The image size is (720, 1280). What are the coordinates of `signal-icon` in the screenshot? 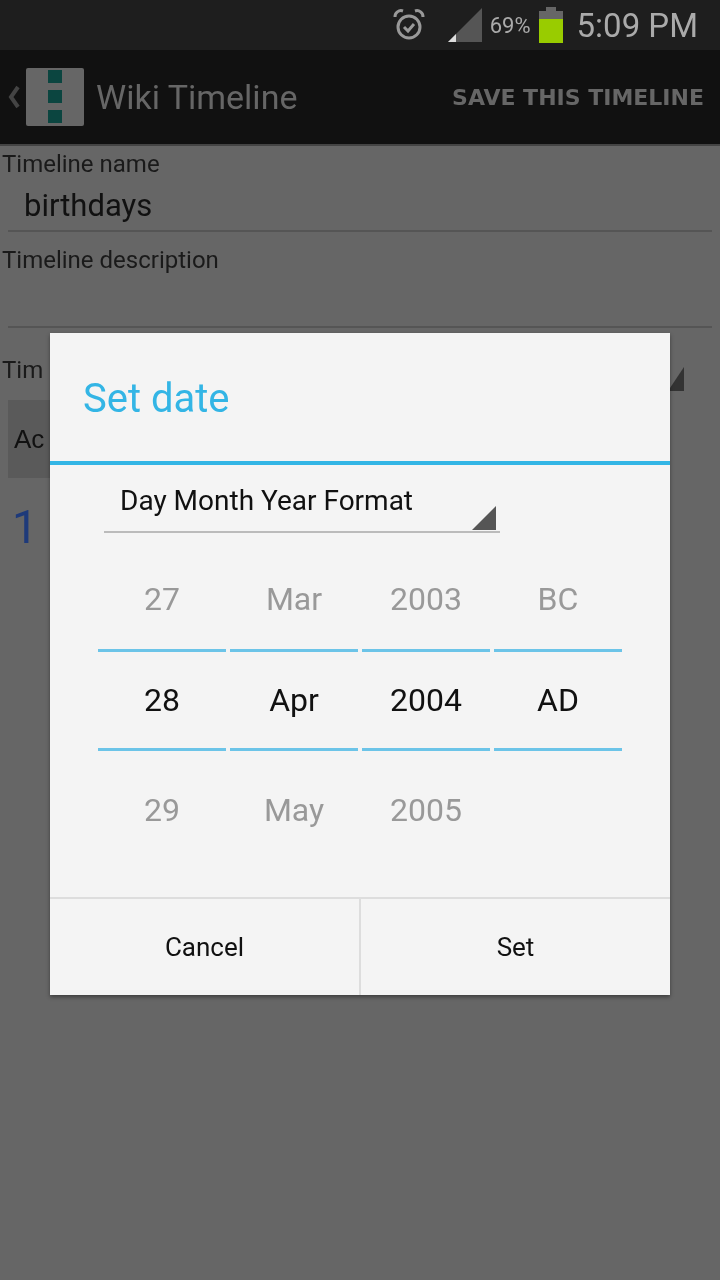 It's located at (464, 25).